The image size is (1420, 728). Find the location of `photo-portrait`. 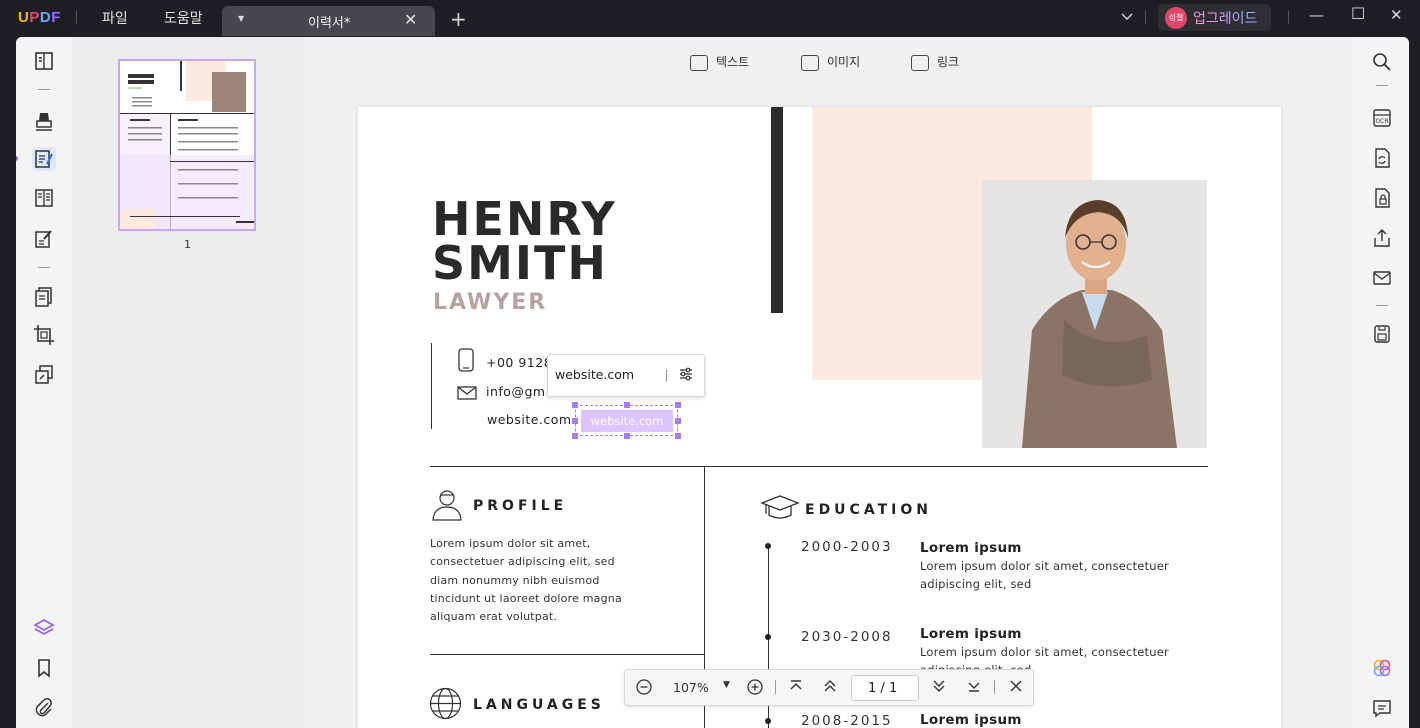

photo-portrait is located at coordinates (1094, 314).